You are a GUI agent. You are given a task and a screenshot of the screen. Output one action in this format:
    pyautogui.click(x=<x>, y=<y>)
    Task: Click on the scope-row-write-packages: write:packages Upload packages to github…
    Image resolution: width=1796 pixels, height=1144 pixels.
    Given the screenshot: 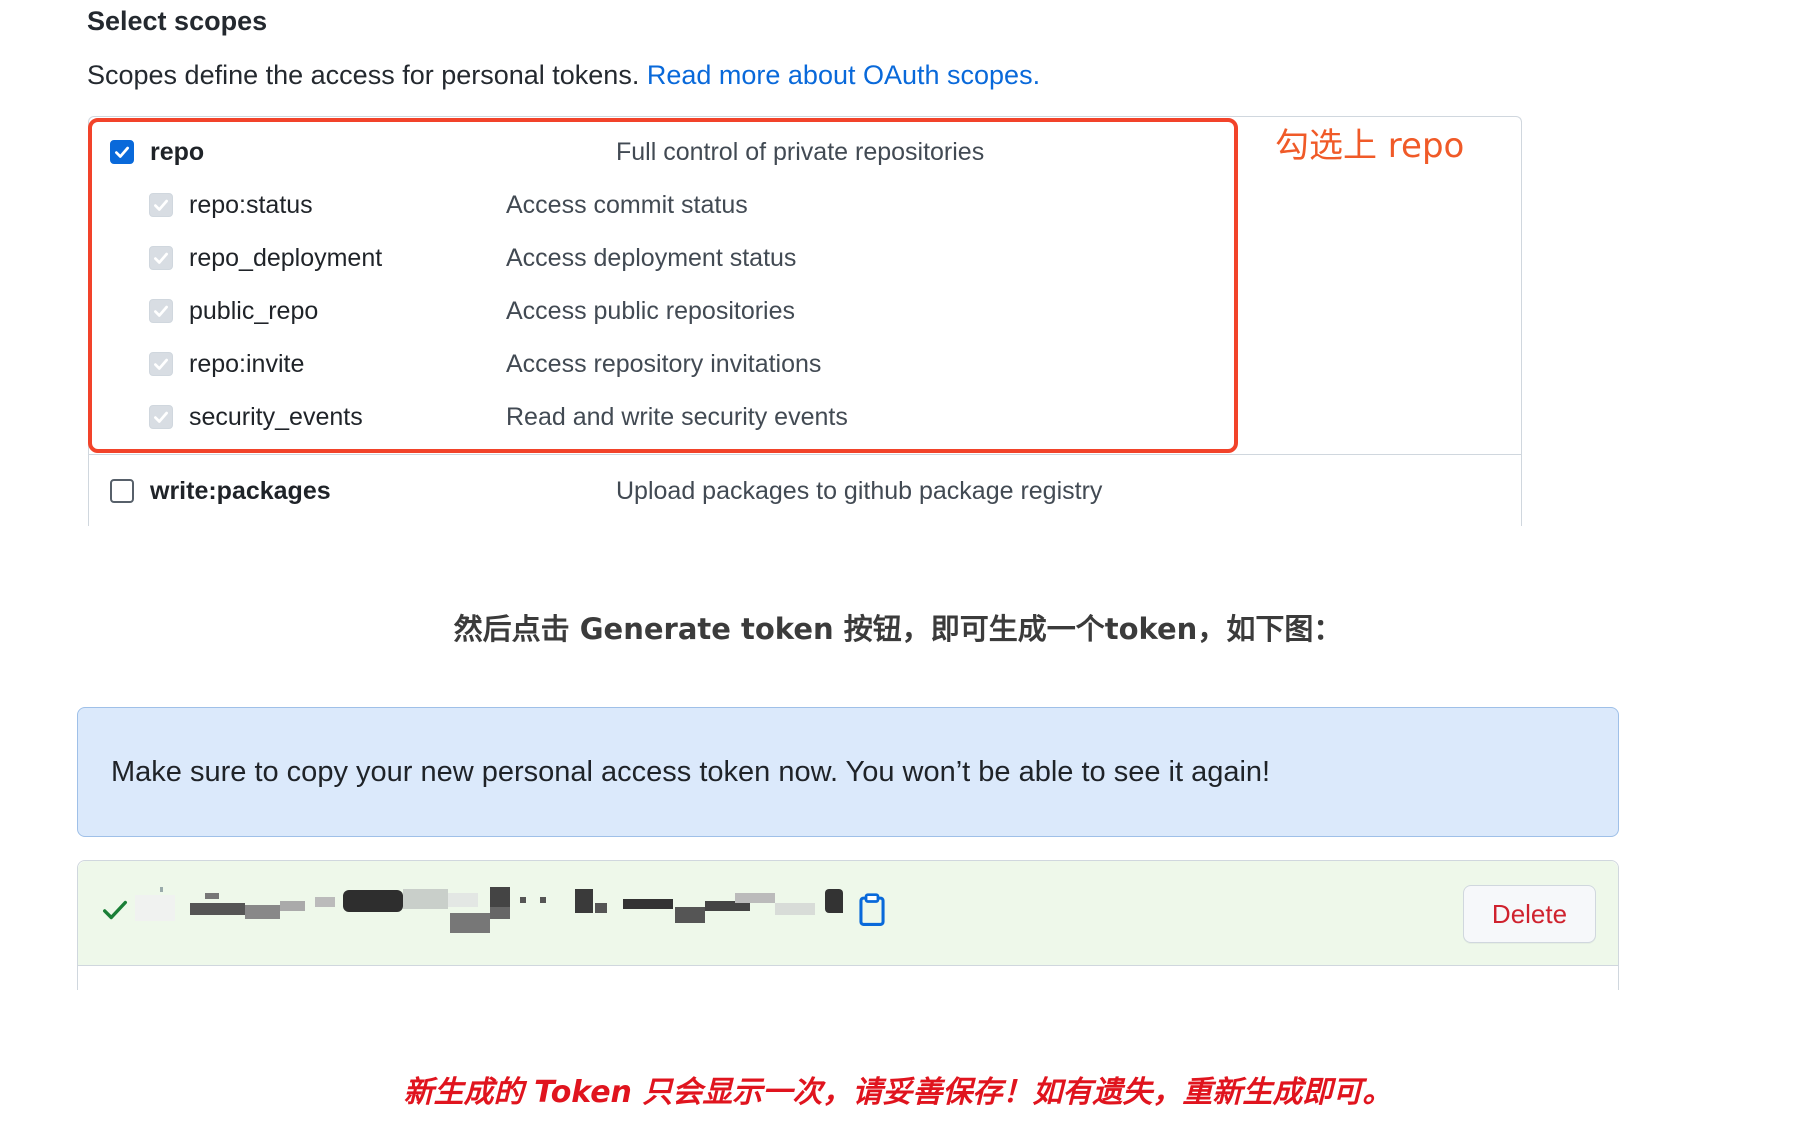 What is the action you would take?
    pyautogui.click(x=606, y=491)
    